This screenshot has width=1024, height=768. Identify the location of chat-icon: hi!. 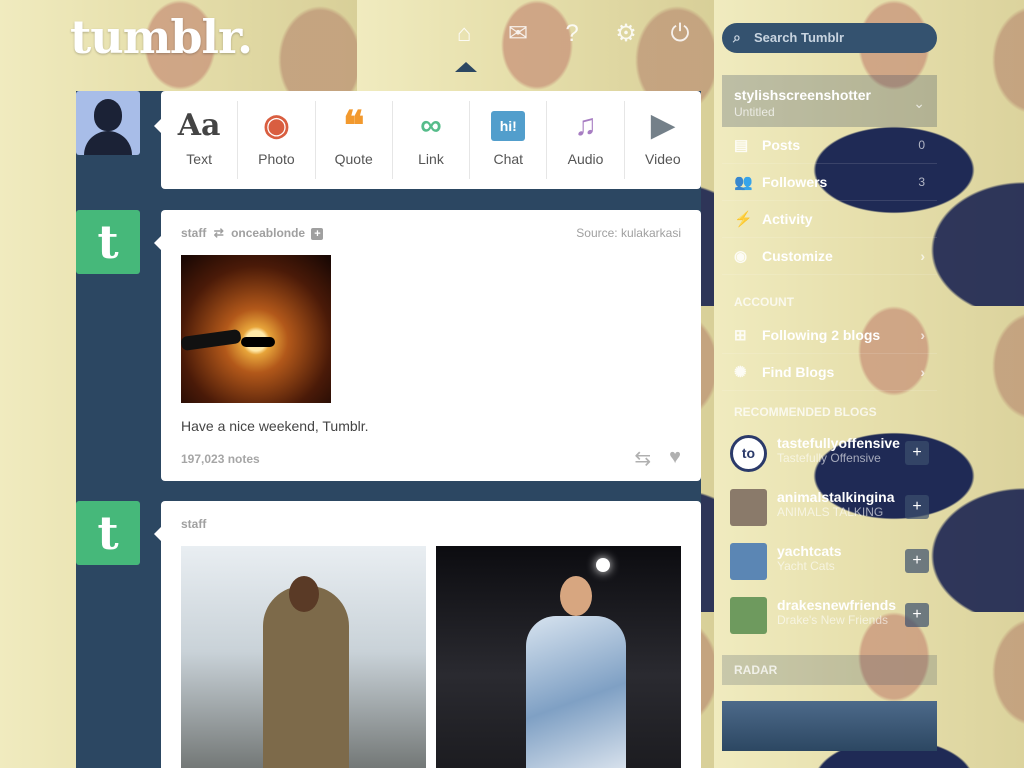
(508, 126).